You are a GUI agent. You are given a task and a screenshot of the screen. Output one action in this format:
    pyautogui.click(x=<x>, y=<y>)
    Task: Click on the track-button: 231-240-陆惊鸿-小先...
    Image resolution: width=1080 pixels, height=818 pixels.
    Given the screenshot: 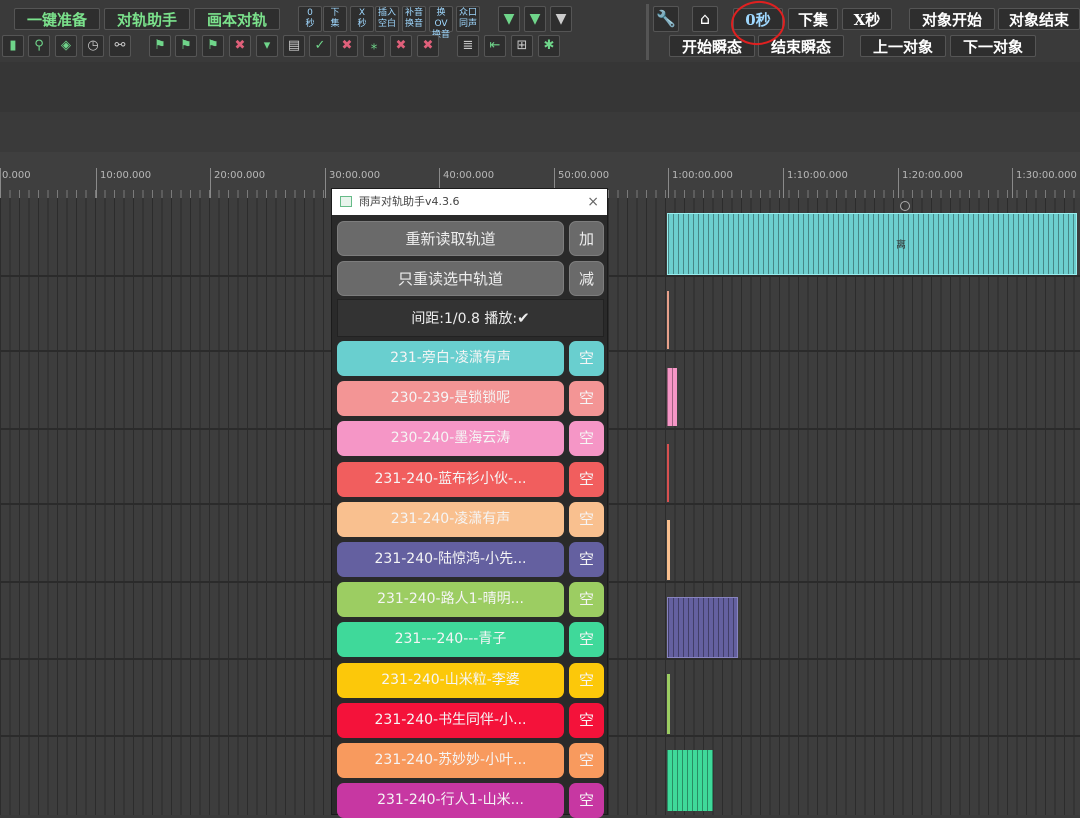 What is the action you would take?
    pyautogui.click(x=450, y=559)
    